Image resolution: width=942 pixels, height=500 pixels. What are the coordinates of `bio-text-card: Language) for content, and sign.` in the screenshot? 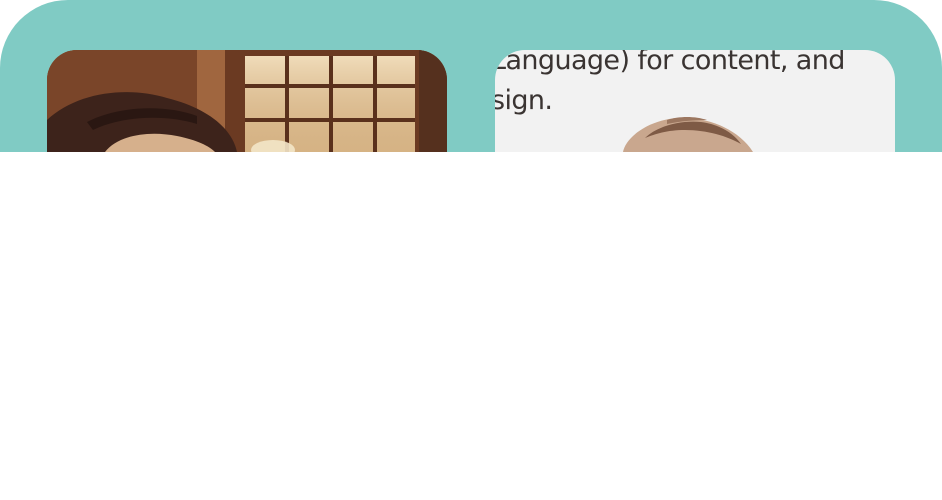 It's located at (695, 101).